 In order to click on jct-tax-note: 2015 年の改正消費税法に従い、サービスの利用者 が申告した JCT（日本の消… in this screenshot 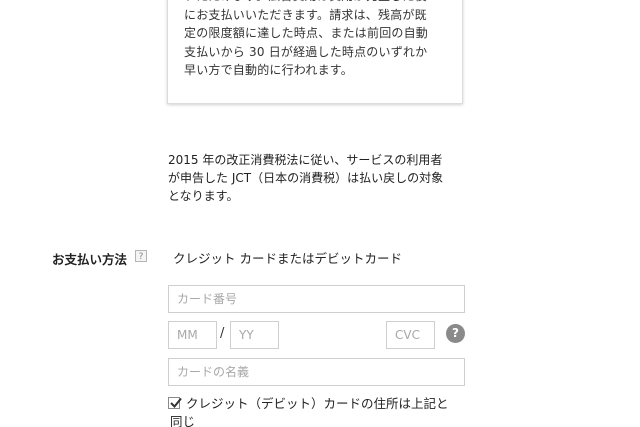, I will do `click(306, 178)`.